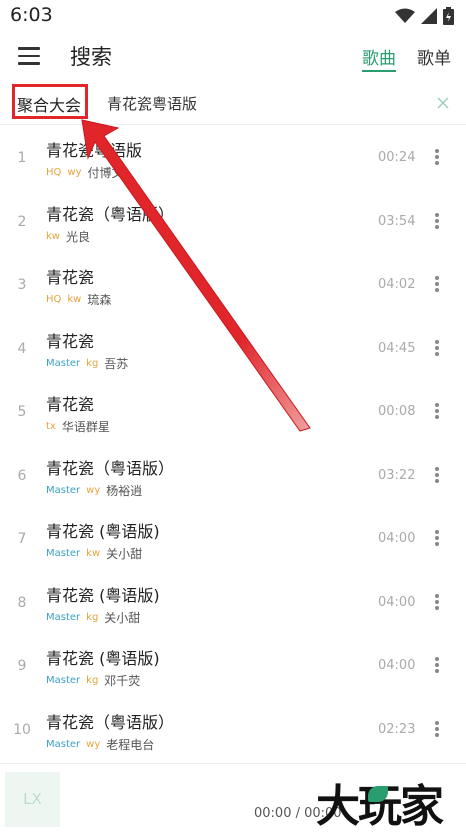 This screenshot has width=466, height=834. I want to click on song-row: 5 青花瓷 tx 华语群星 00:08, so click(233, 411).